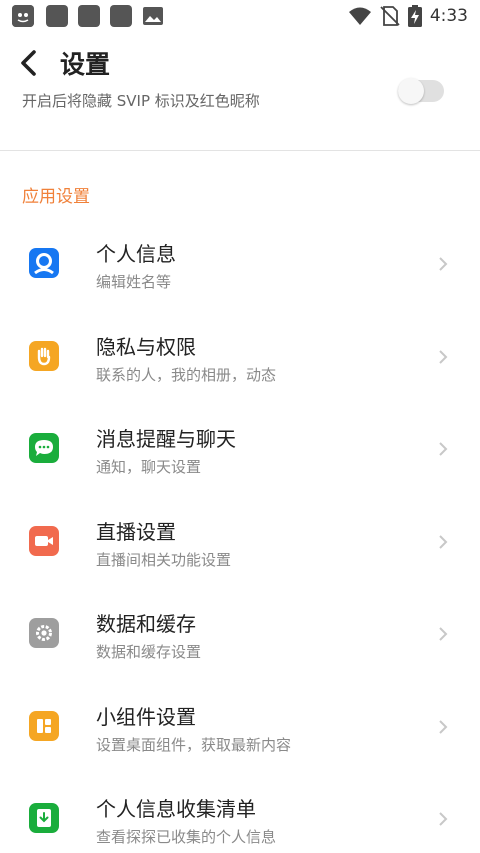  What do you see at coordinates (134, 282) in the screenshot?
I see `item-subtitle: 编辑姓名等` at bounding box center [134, 282].